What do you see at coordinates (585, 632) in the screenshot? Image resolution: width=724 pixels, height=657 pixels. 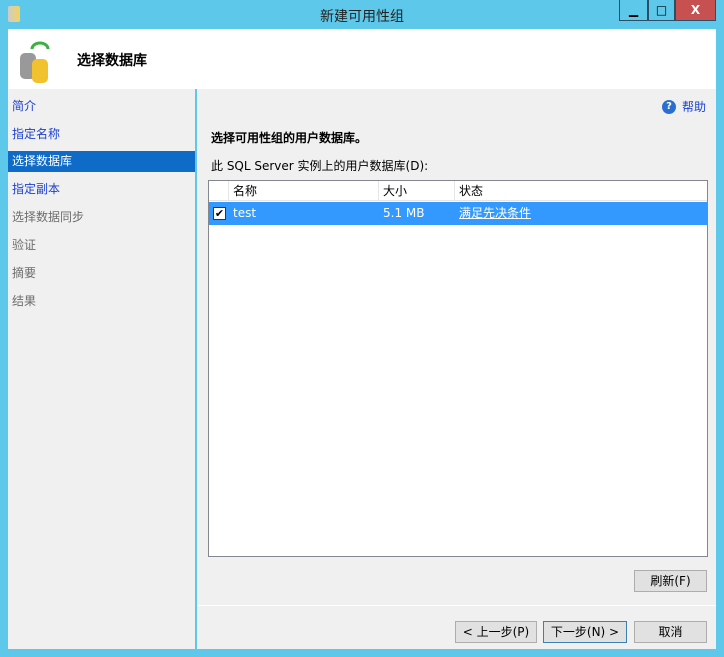 I see `next-button: 下一步(N) >` at bounding box center [585, 632].